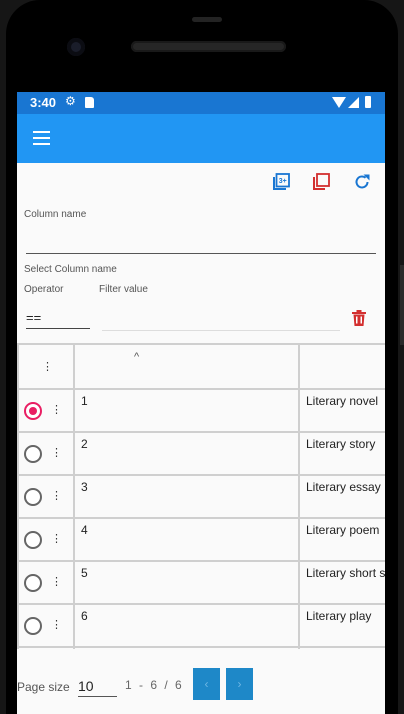  What do you see at coordinates (321, 182) in the screenshot?
I see `copy-icon` at bounding box center [321, 182].